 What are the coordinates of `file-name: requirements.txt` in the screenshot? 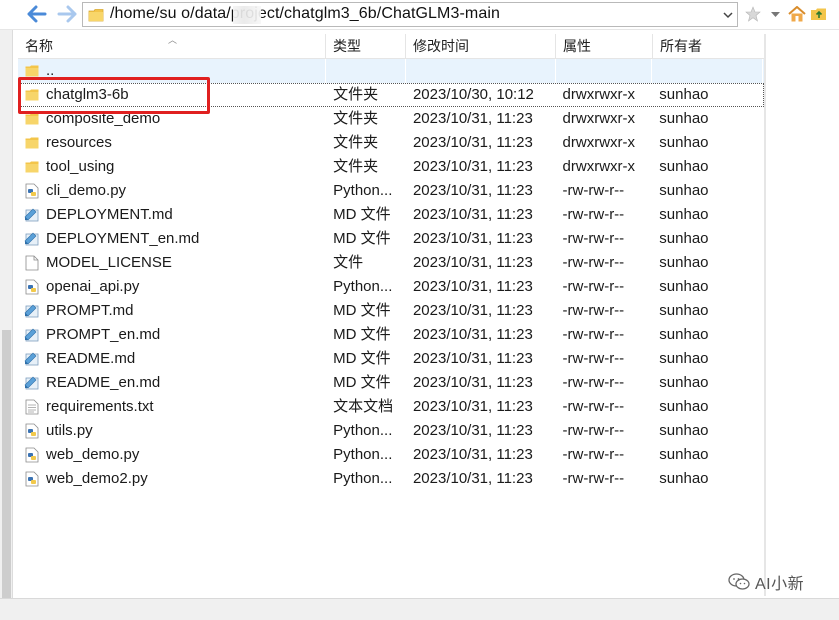 It's located at (100, 406).